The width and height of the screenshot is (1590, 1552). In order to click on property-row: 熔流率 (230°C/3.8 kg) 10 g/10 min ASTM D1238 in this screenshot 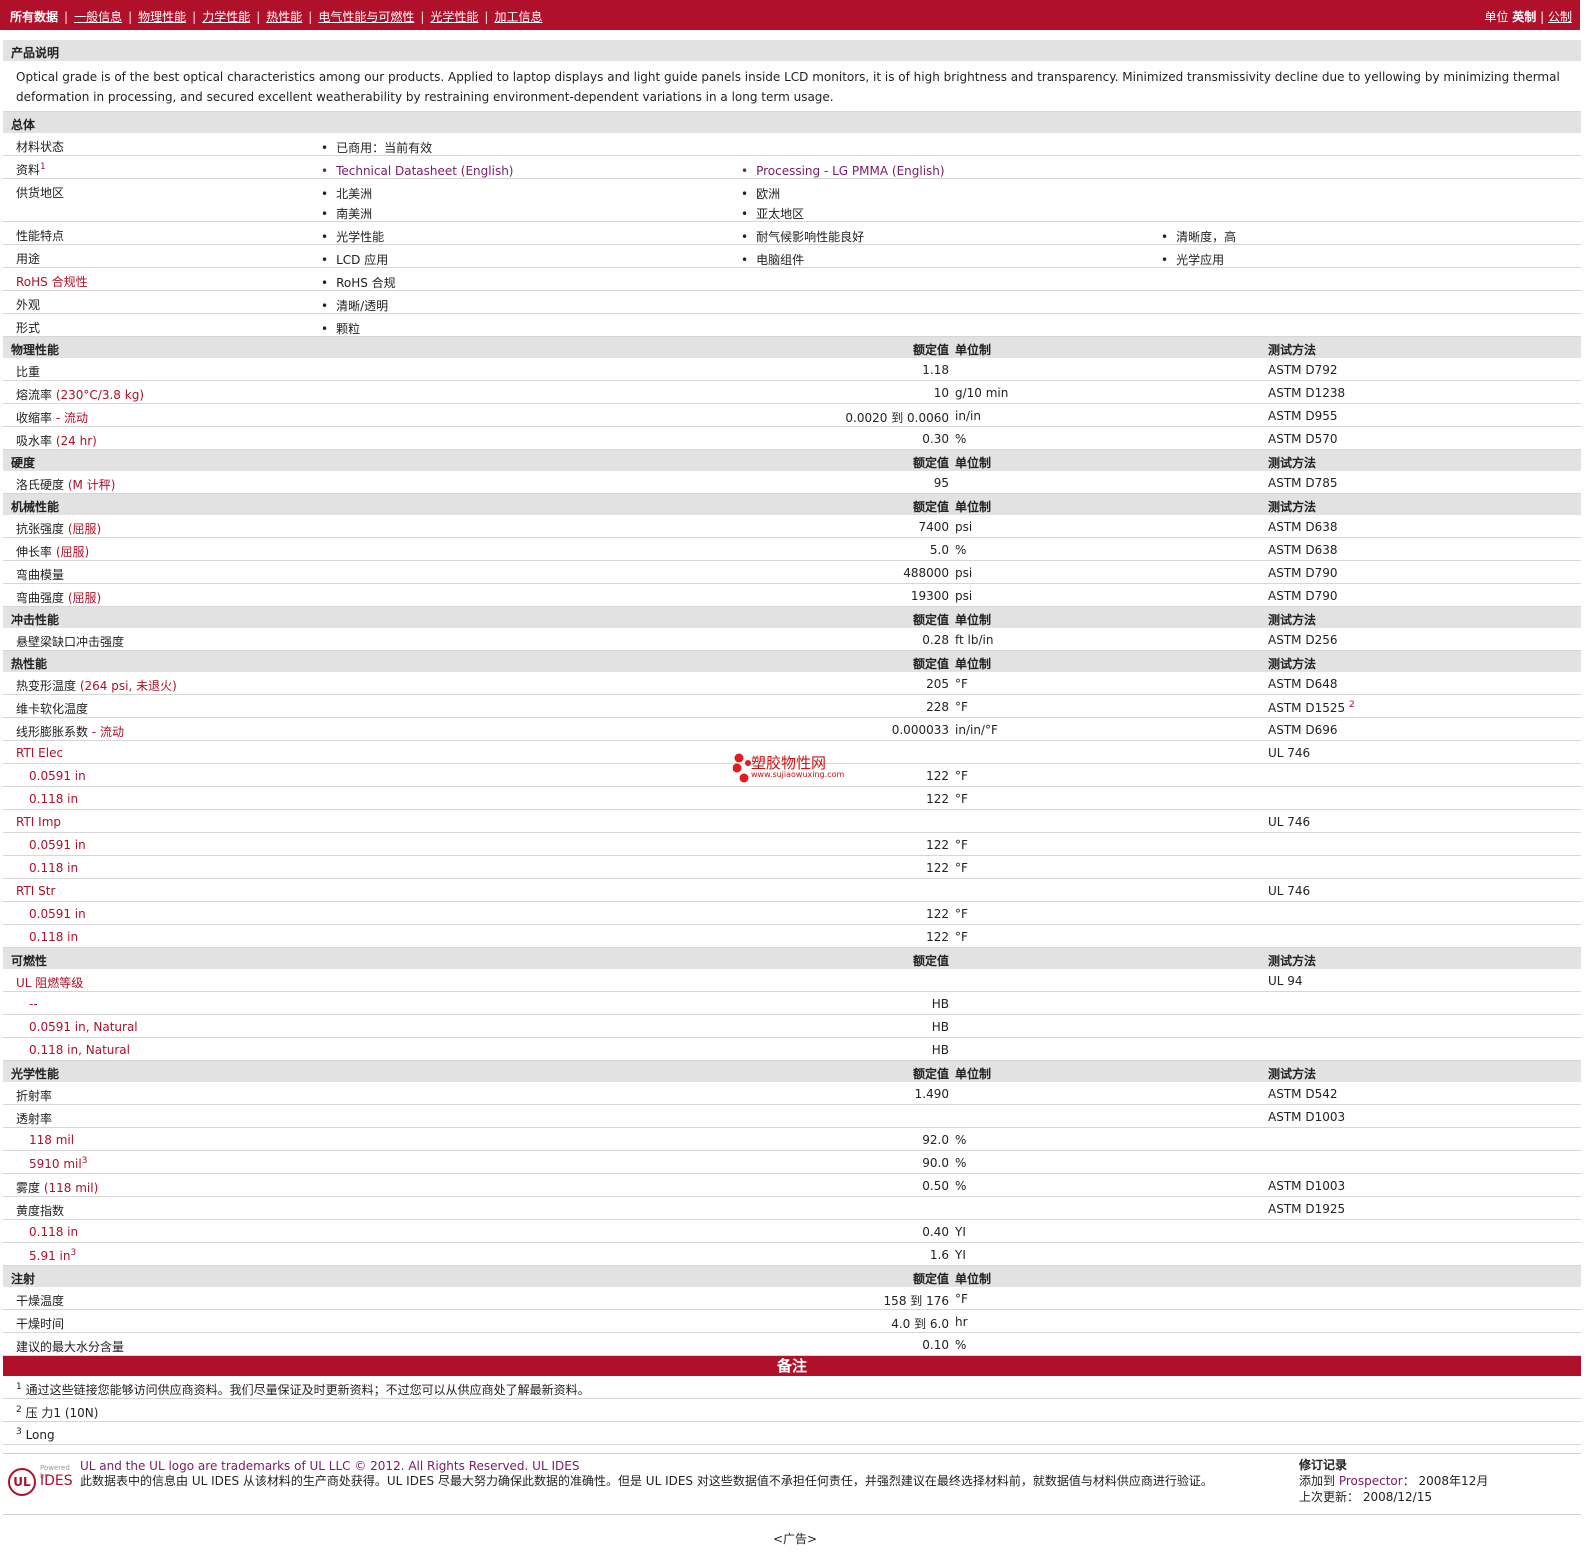, I will do `click(792, 392)`.